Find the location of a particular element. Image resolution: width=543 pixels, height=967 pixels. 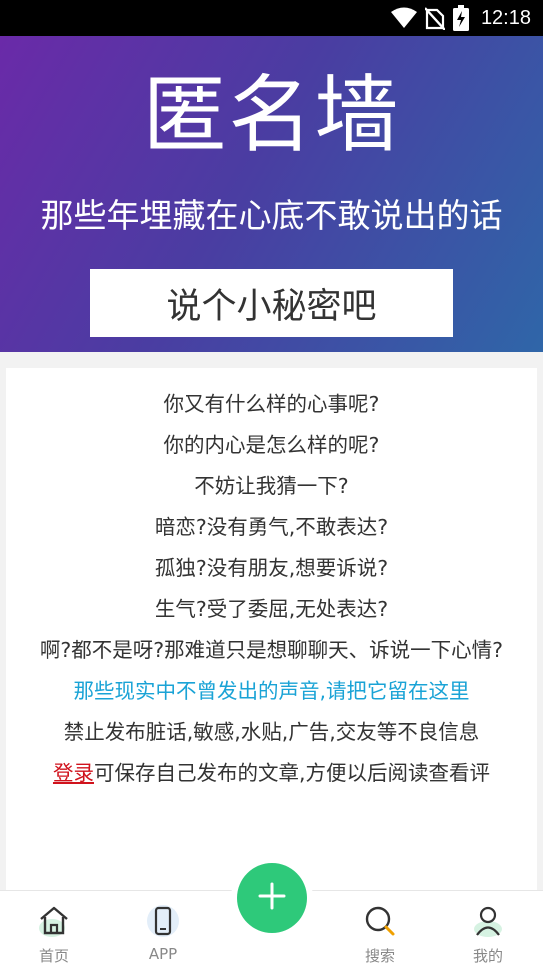

wifi-icon is located at coordinates (403, 18).